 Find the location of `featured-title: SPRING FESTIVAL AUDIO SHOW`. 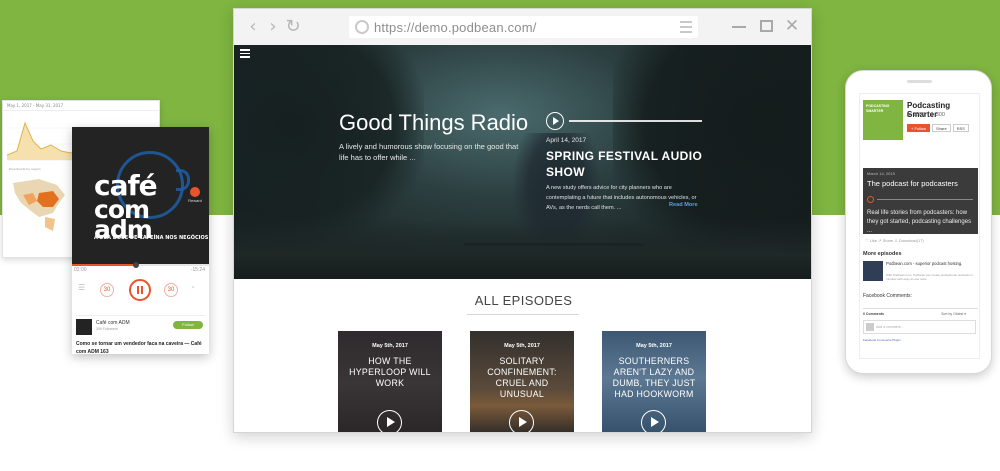

featured-title: SPRING FESTIVAL AUDIO SHOW is located at coordinates (631, 164).